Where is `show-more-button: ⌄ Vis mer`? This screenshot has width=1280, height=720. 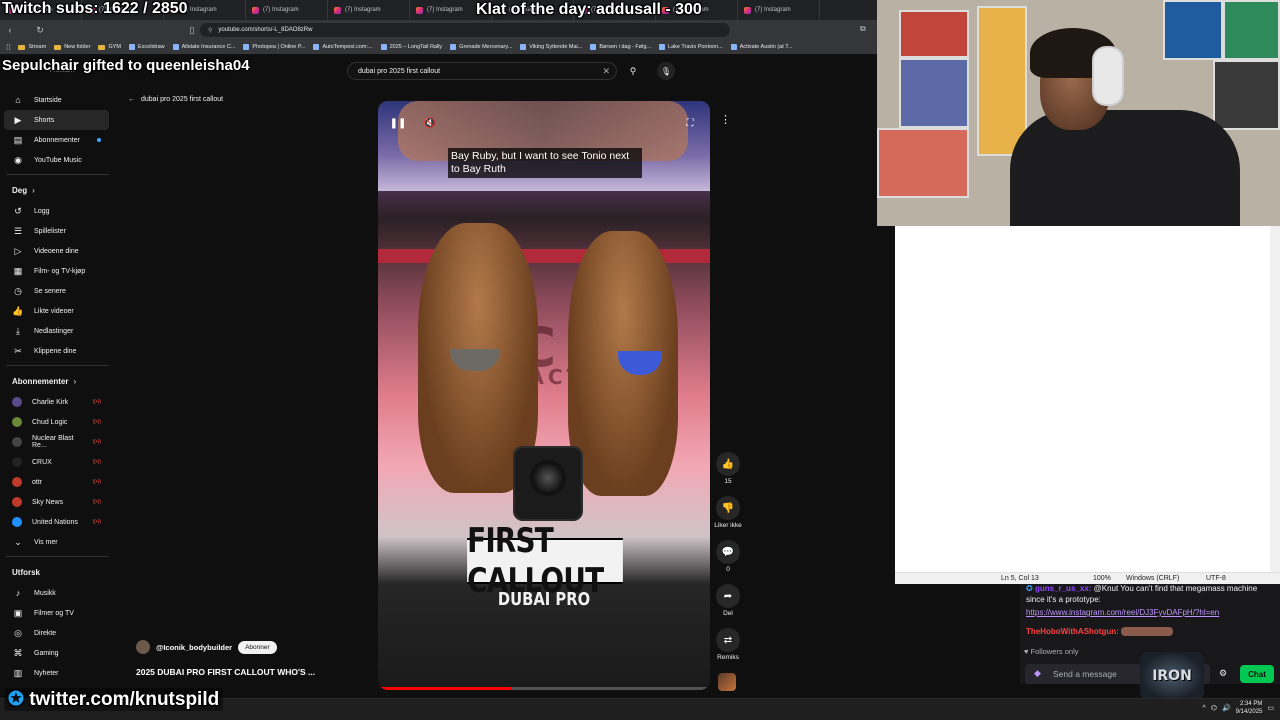
show-more-button: ⌄ Vis mer is located at coordinates (57, 542).